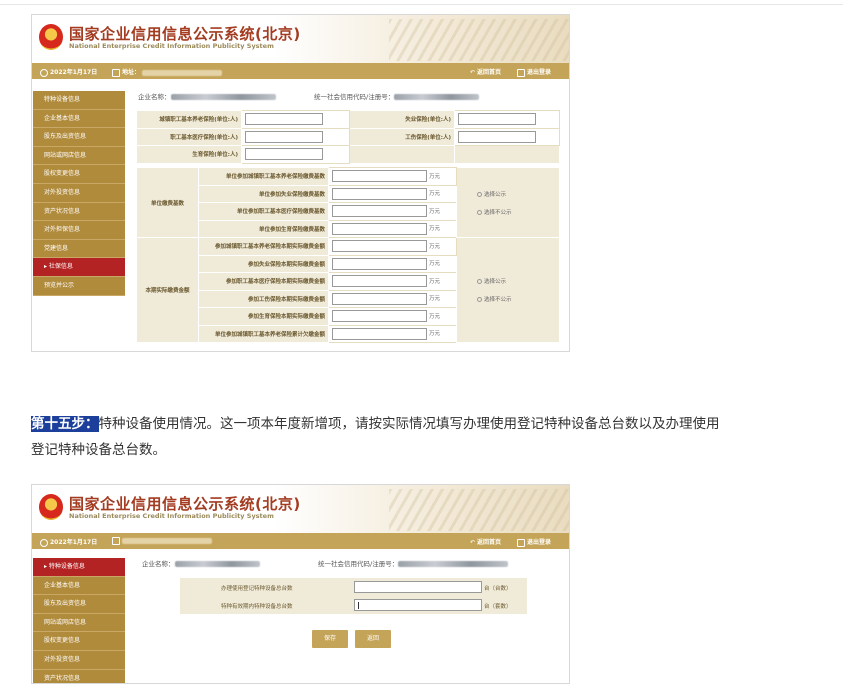  I want to click on contribution-base-visibility: 选择公示 选择不公示, so click(508, 202).